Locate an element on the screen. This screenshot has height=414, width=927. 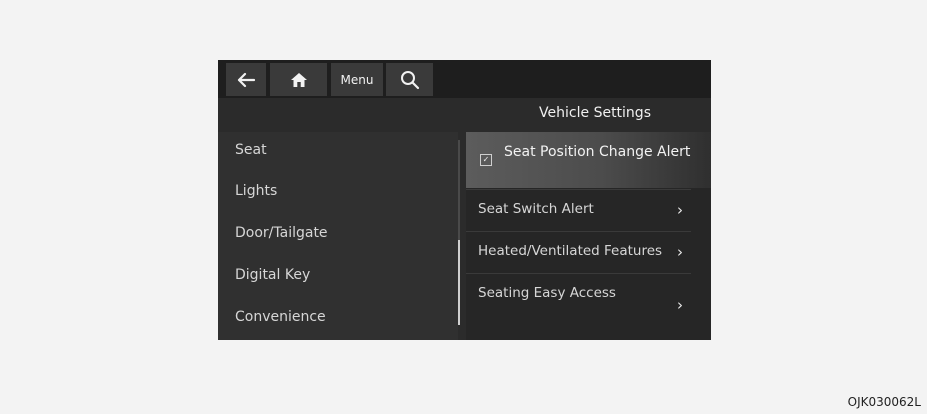
seat-position-change-alert-checkbox: ✓ is located at coordinates (486, 160).